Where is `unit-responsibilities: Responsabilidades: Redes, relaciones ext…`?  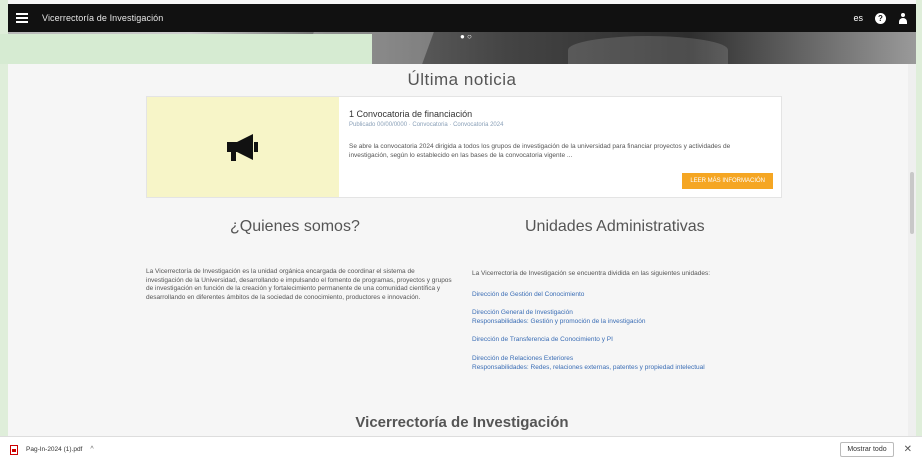 unit-responsibilities: Responsabilidades: Redes, relaciones ext… is located at coordinates (588, 367).